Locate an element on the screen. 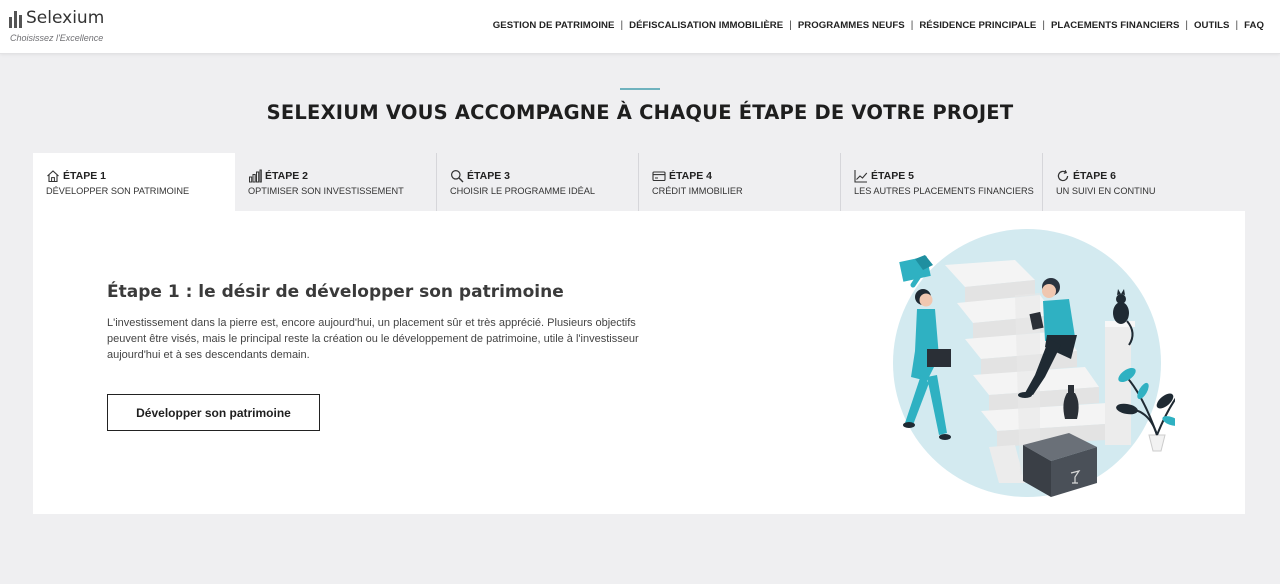 This screenshot has height=584, width=1280. brand-logo: Selexium Choisissez l'Excellence is located at coordinates (56, 26).